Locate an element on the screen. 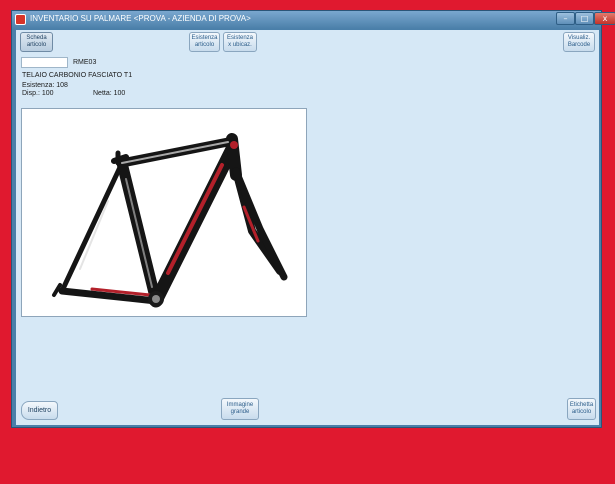 The width and height of the screenshot is (615, 484). esistenza-value: Esistenza: 108 is located at coordinates (45, 85).